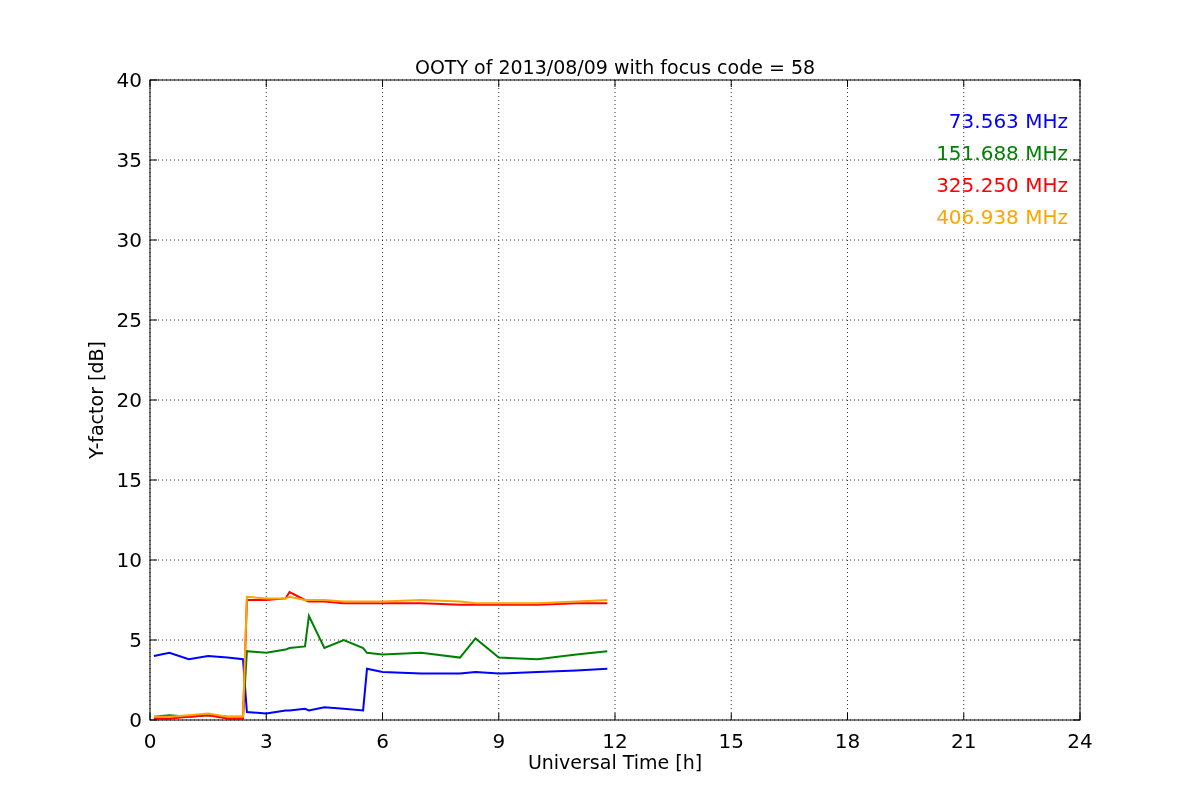 The width and height of the screenshot is (1200, 800). I want to click on legend-label: 406.938 MHz, so click(1002, 217).